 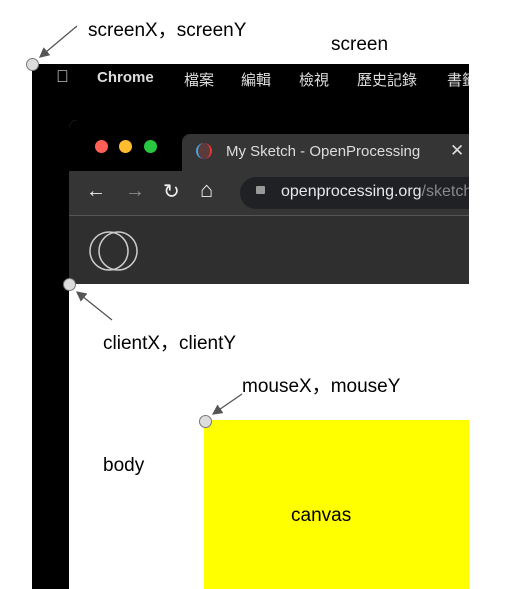 I want to click on client-origin-point, so click(x=69, y=284).